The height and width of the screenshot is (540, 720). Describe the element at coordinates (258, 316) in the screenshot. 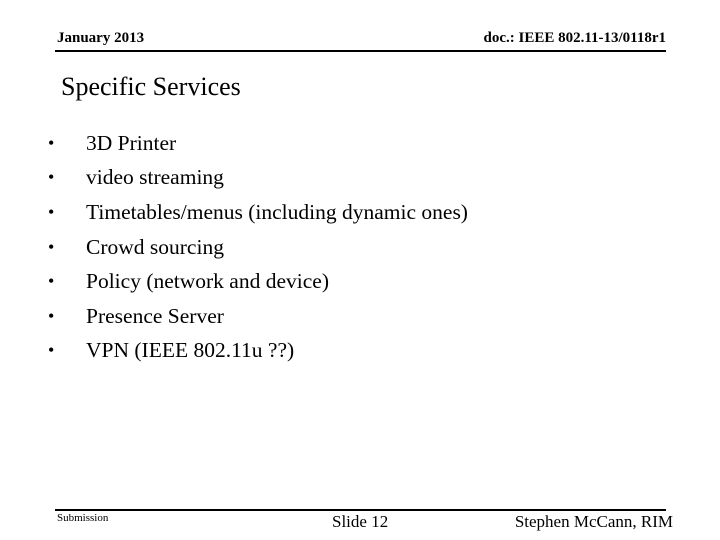

I see `list-item: • Presence Server` at that location.